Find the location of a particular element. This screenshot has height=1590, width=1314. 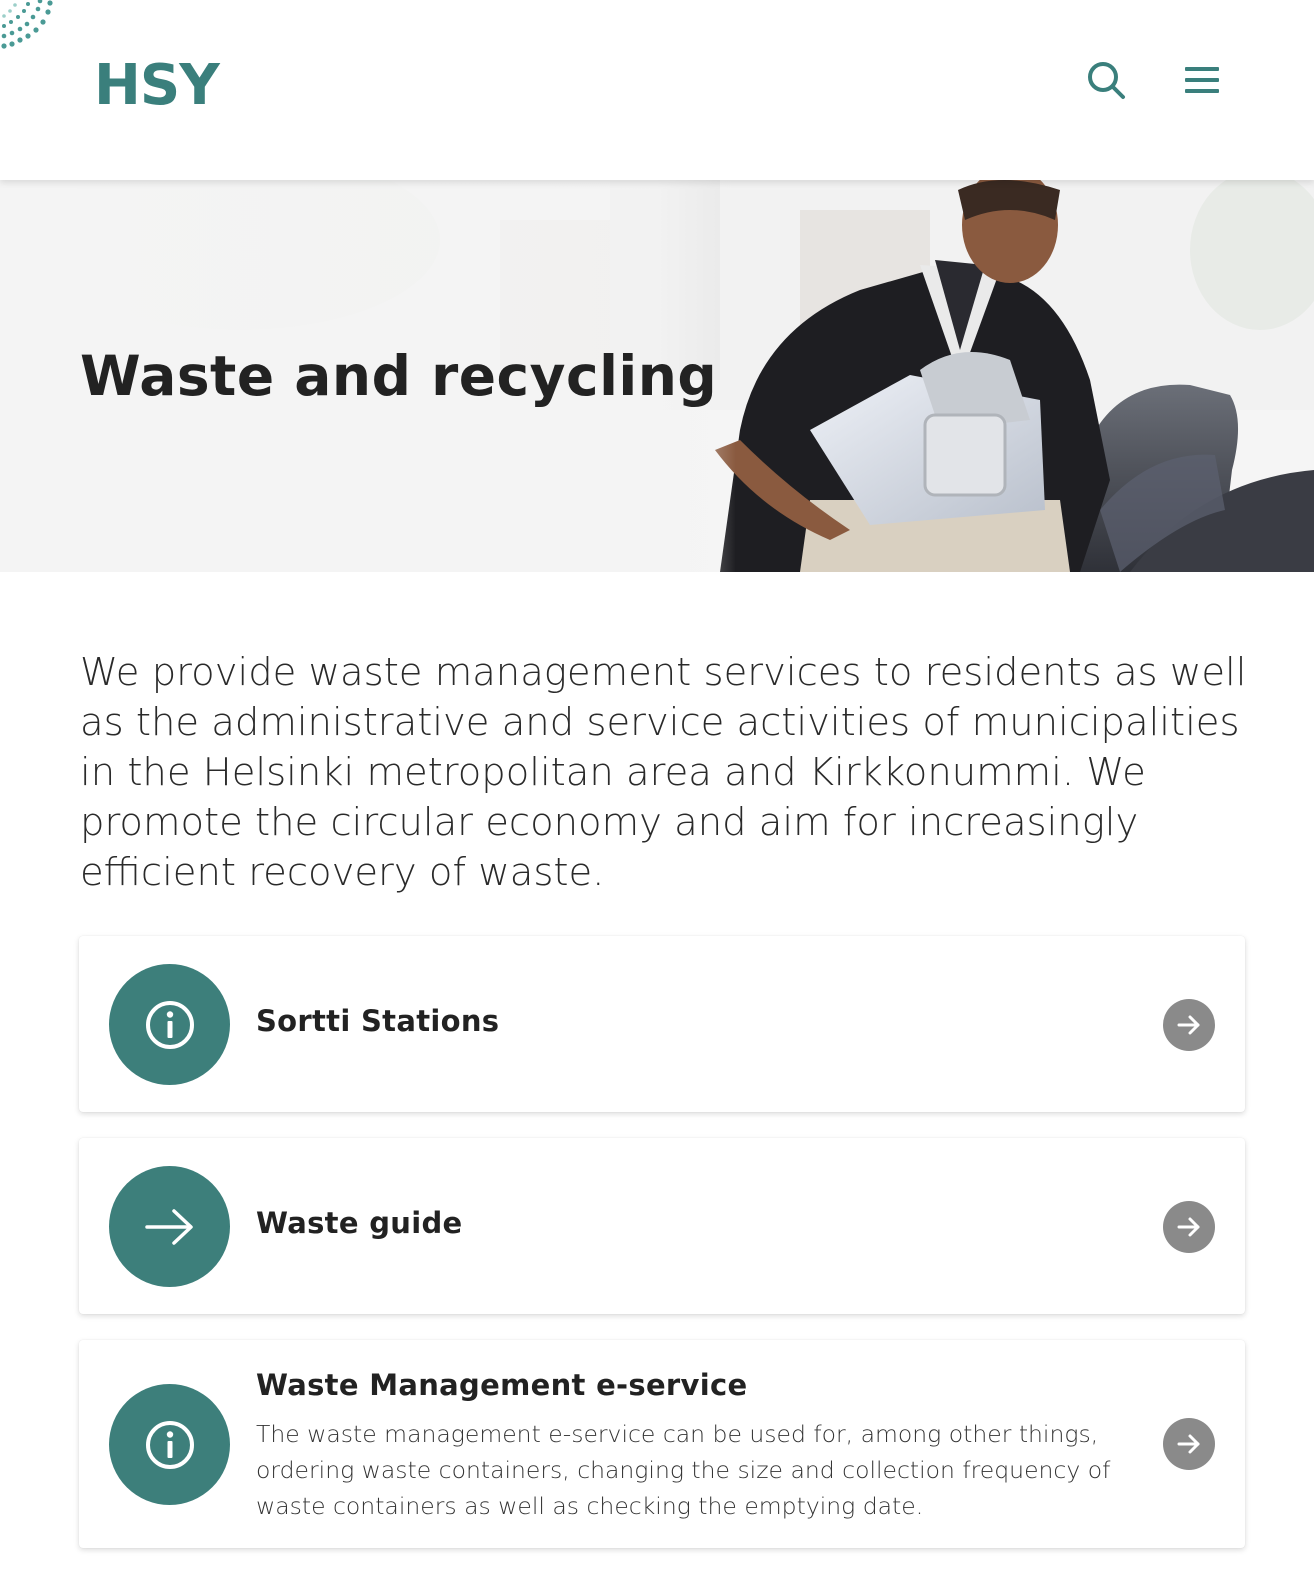

search-button is located at coordinates (1106, 80).